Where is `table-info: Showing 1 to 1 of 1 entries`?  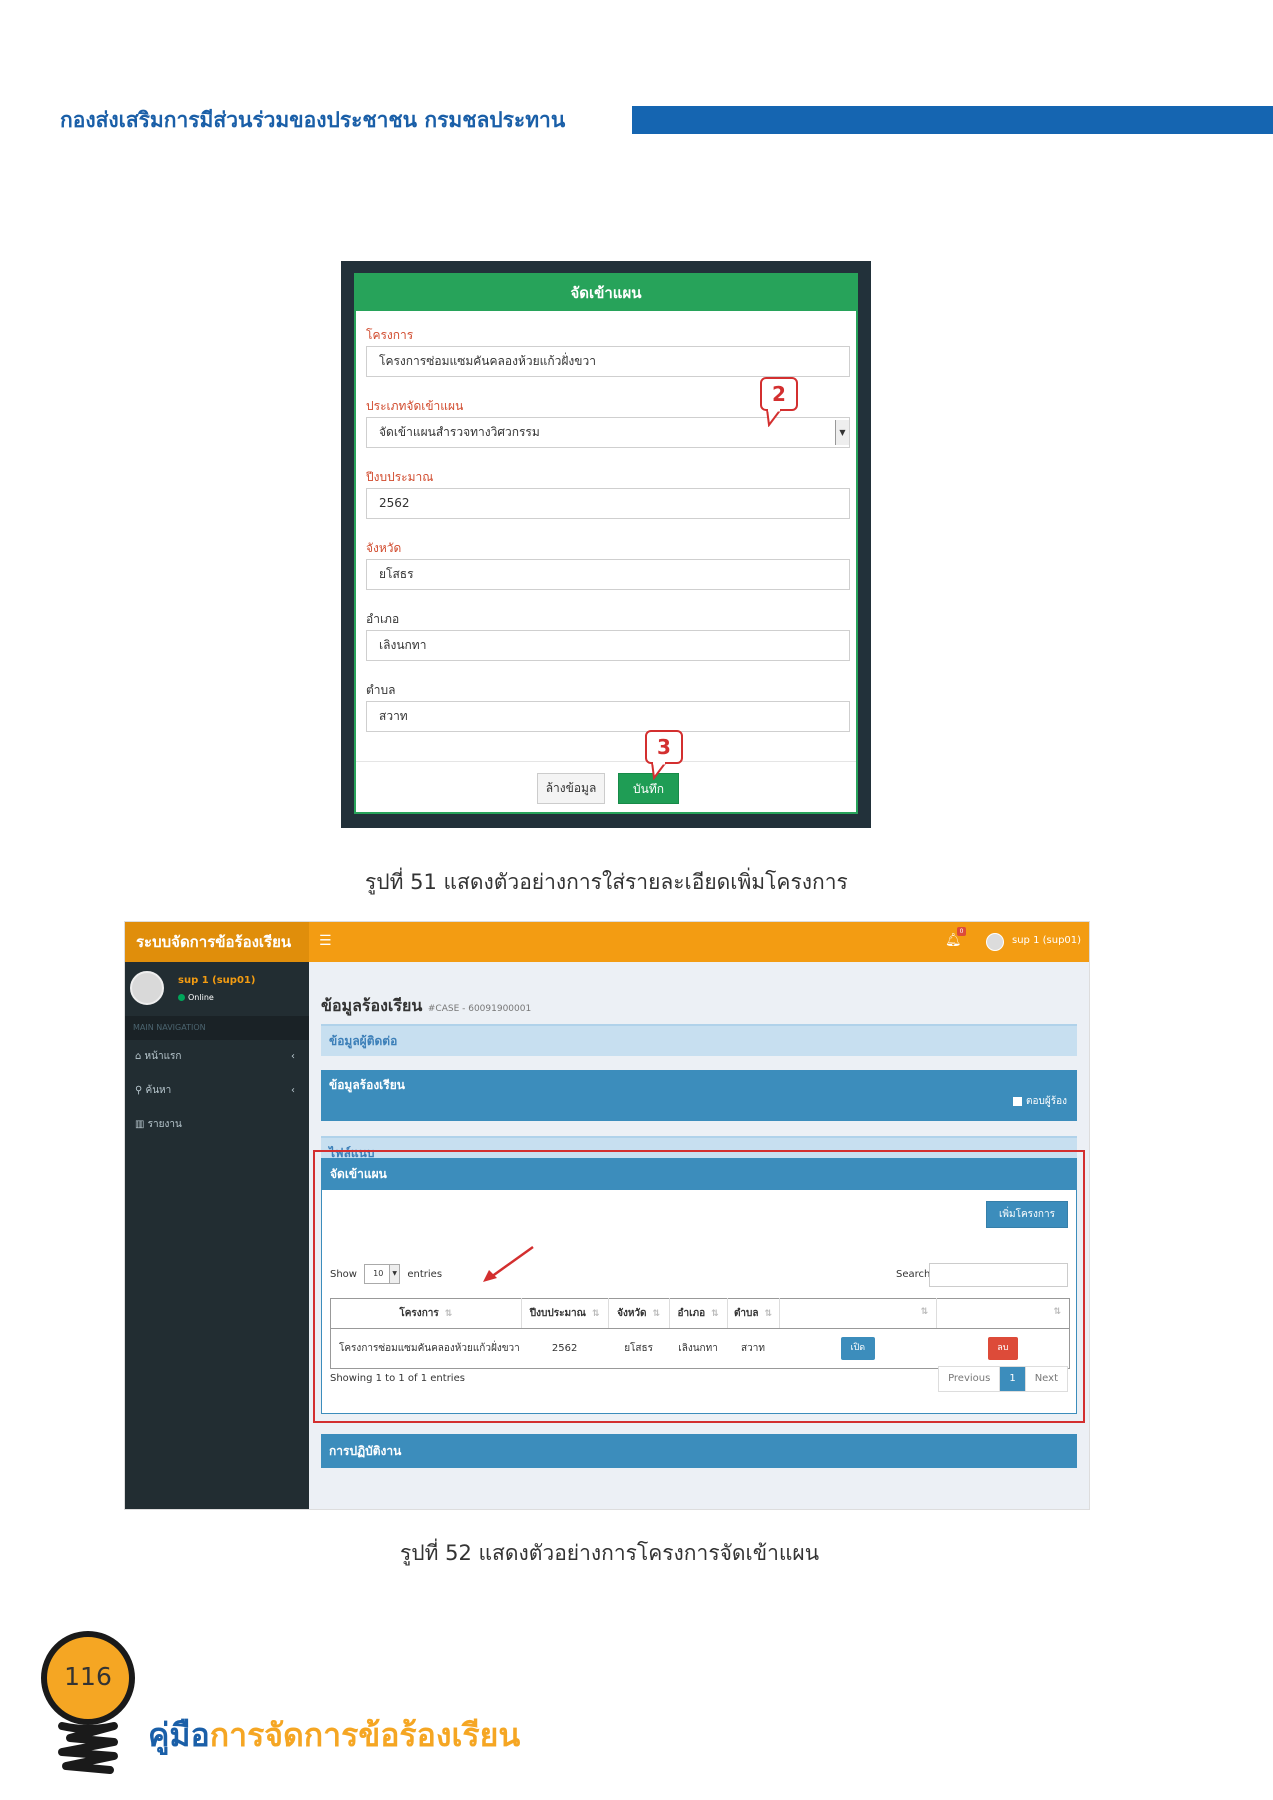
table-info: Showing 1 to 1 of 1 entries is located at coordinates (397, 1378).